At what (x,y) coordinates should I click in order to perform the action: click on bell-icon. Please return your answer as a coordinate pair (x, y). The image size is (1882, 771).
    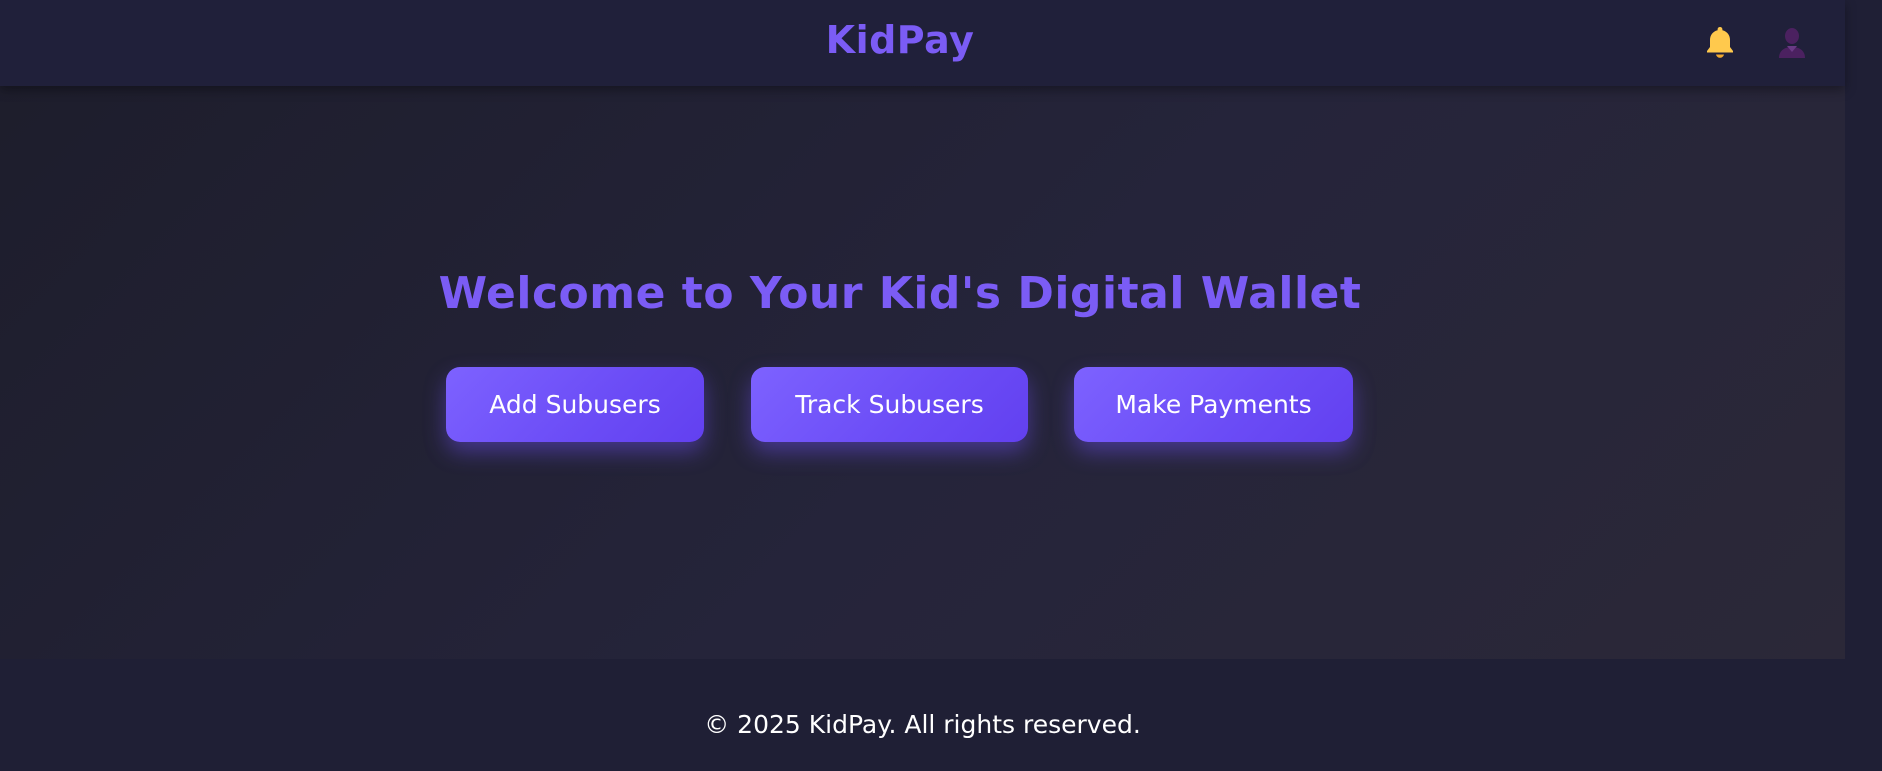
    Looking at the image, I should click on (1720, 42).